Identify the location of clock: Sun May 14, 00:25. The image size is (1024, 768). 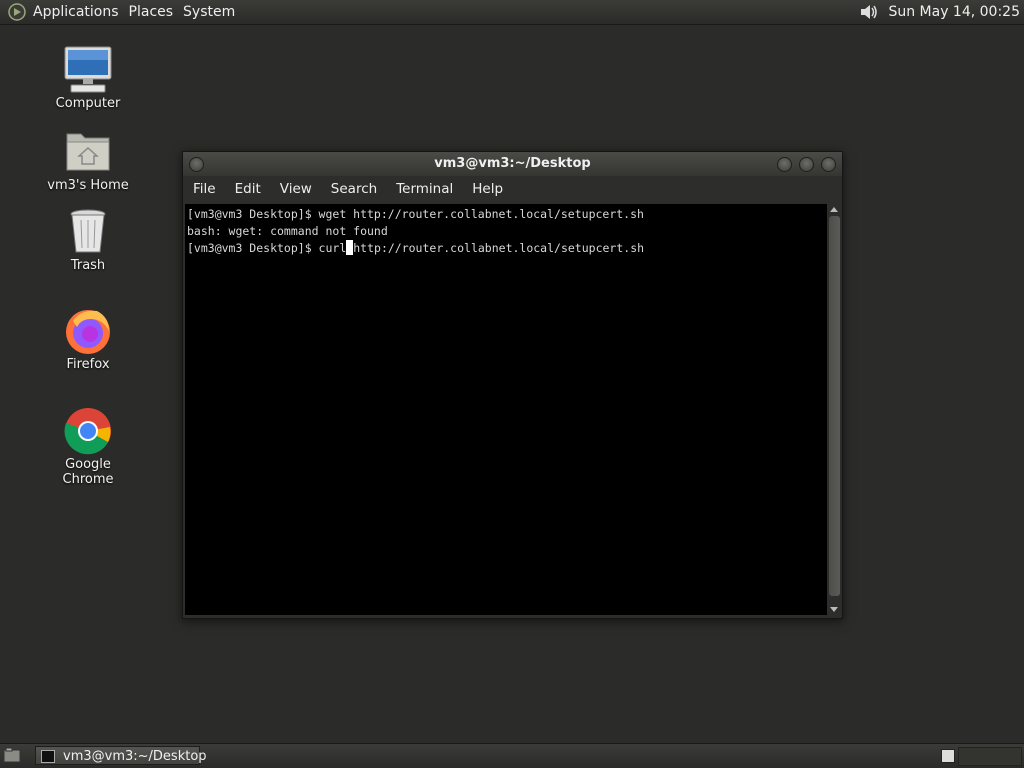
(954, 12).